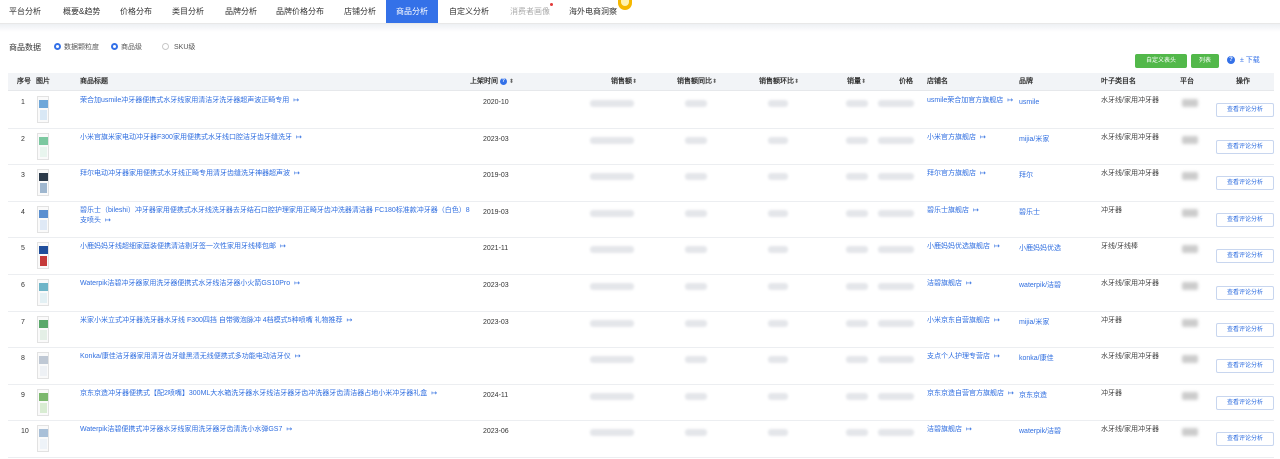  I want to click on product-level-radio, so click(114, 46).